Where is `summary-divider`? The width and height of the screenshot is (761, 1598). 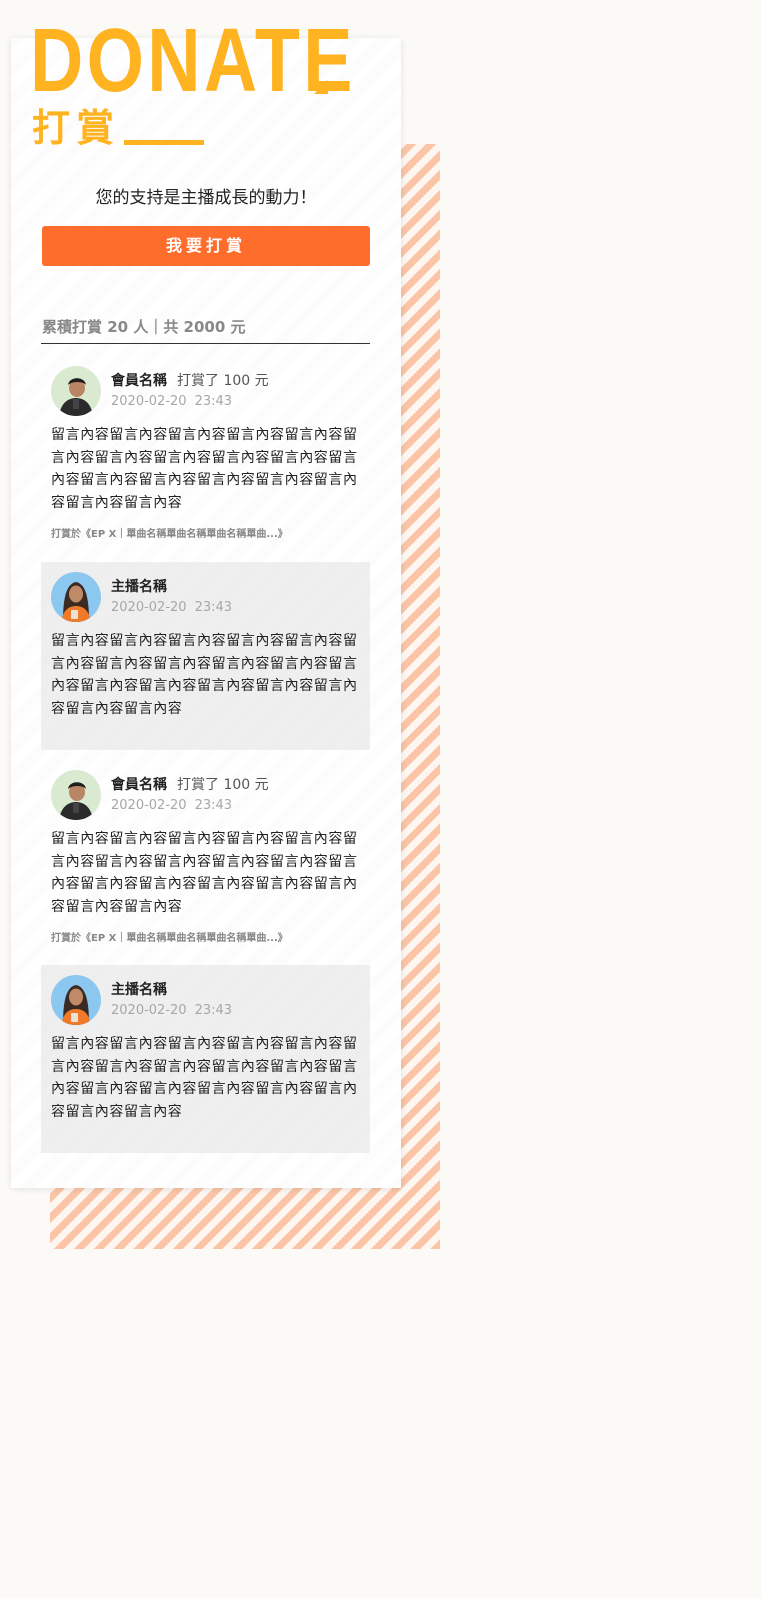
summary-divider is located at coordinates (205, 343).